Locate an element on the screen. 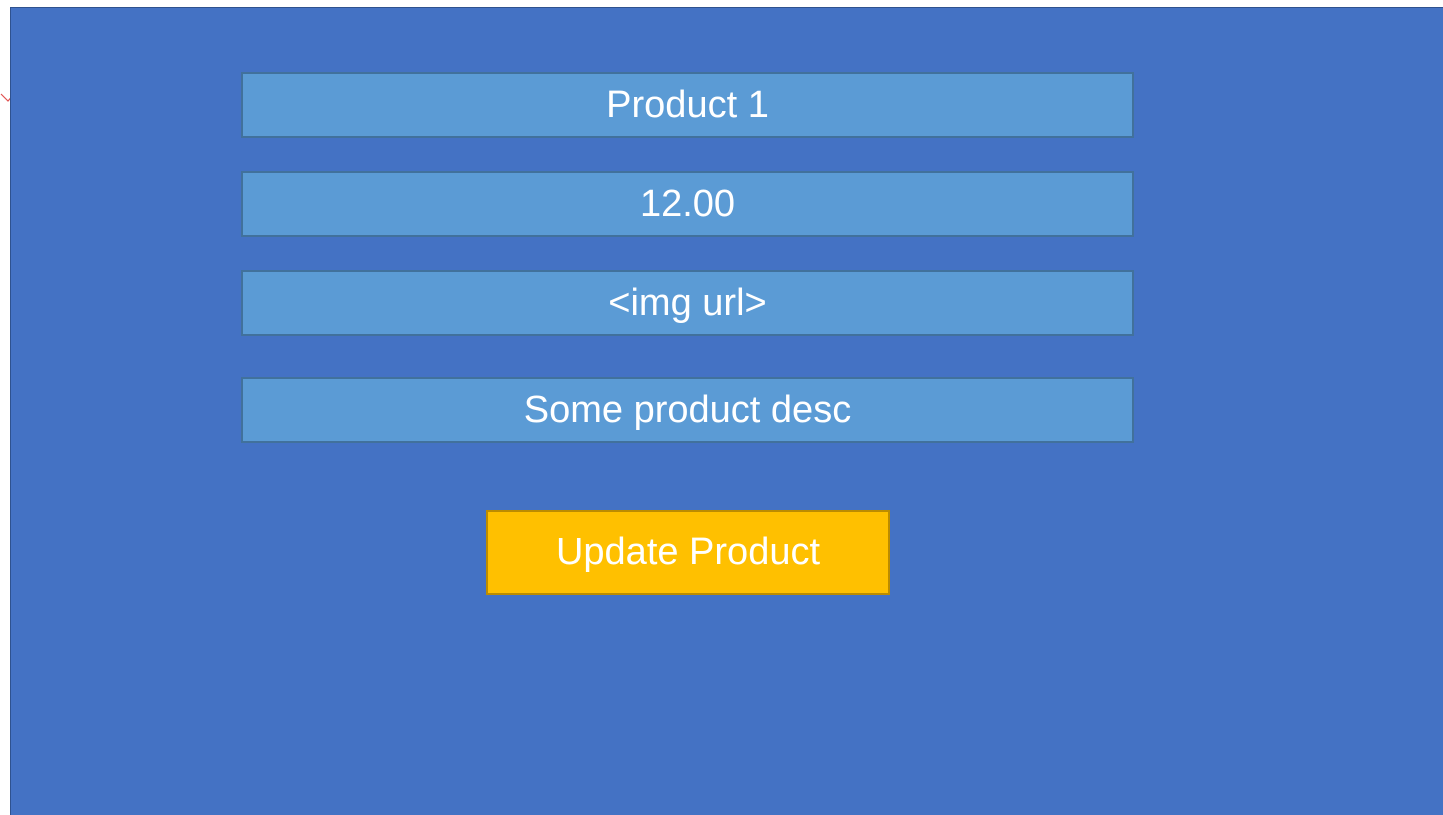  update-product-button: Update Product is located at coordinates (688, 552).